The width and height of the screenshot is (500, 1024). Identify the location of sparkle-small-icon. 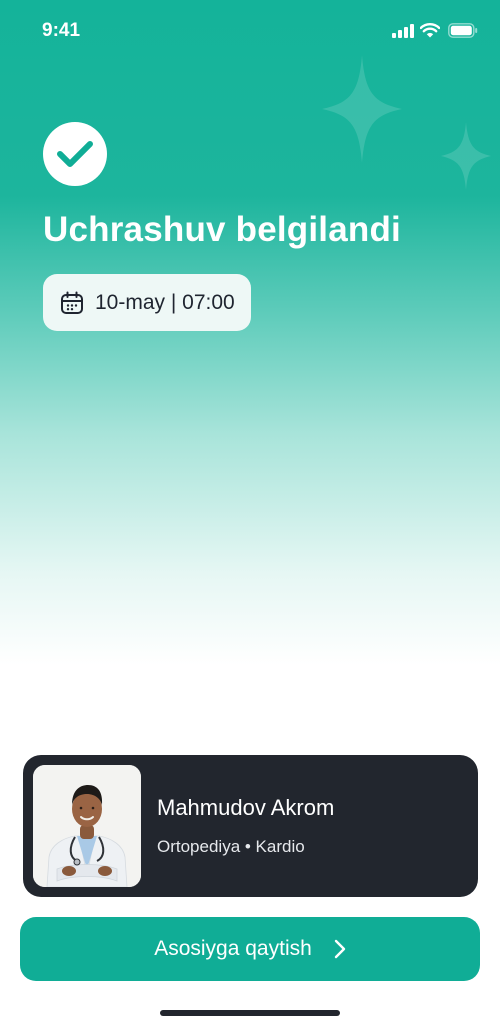
(466, 156).